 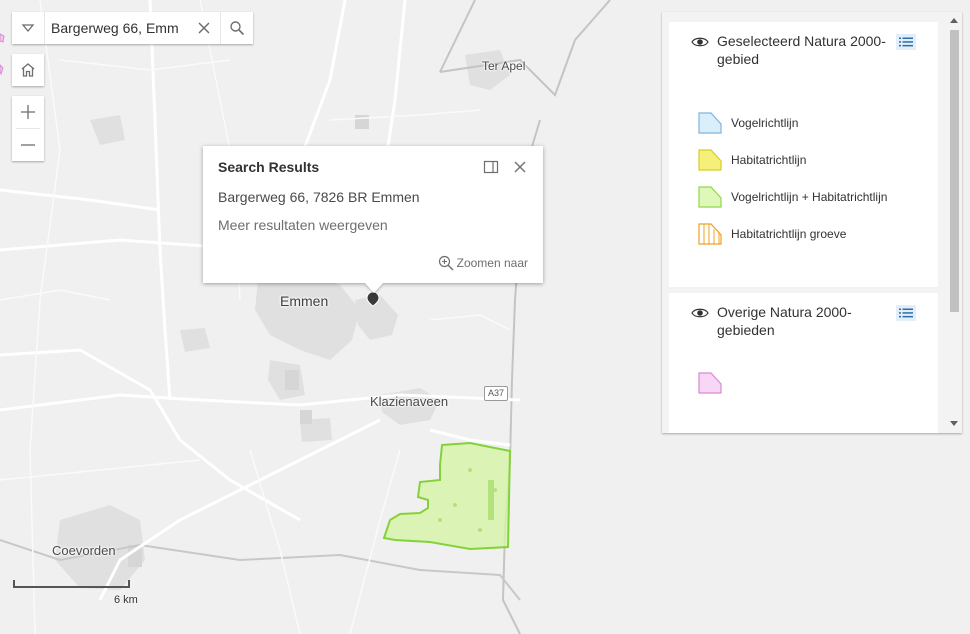 I want to click on clear-search-button, so click(x=204, y=28).